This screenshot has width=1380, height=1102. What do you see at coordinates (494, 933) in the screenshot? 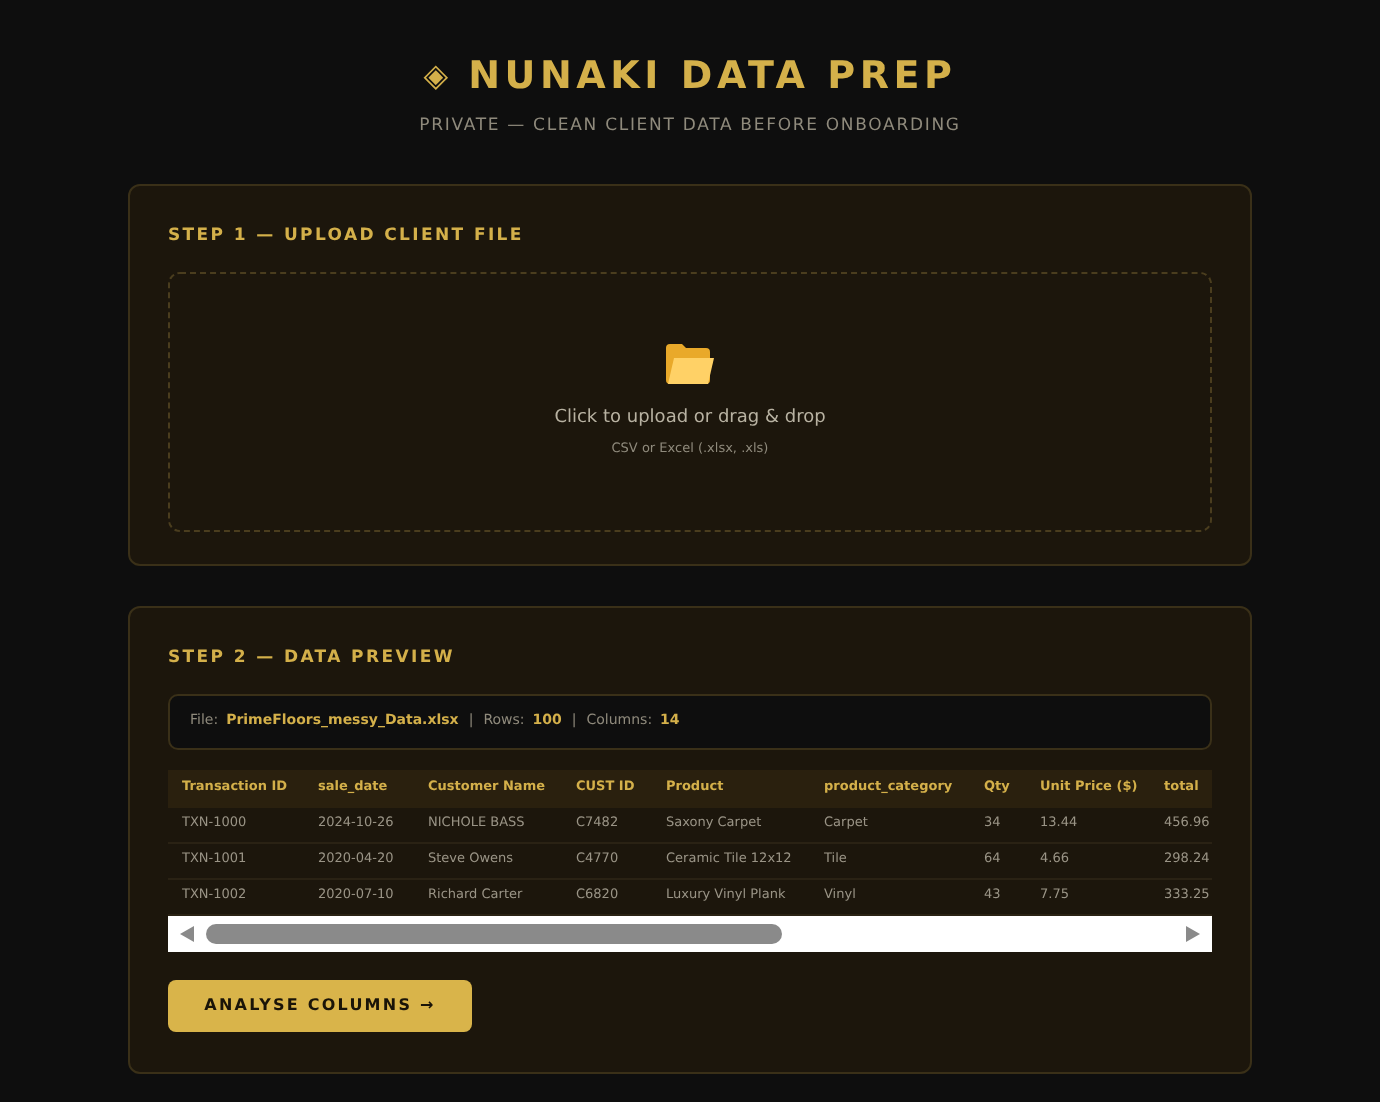
I see `scrollbar-thumb` at bounding box center [494, 933].